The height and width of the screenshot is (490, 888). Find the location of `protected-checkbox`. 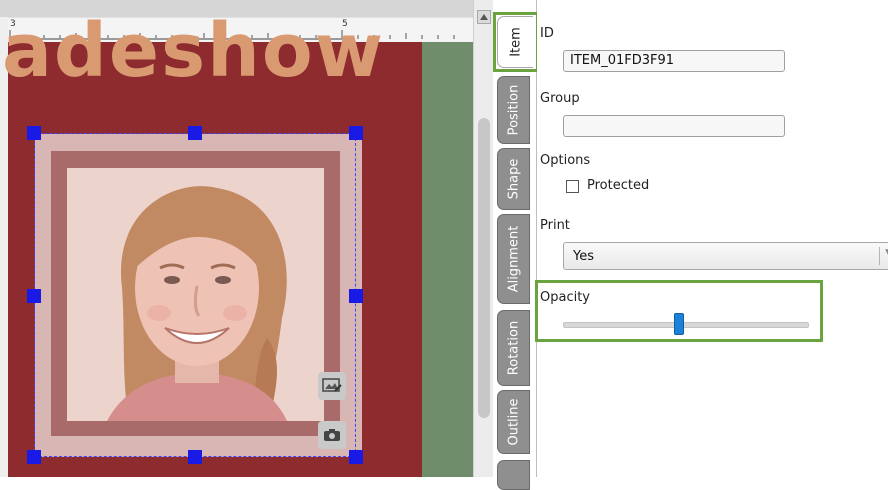

protected-checkbox is located at coordinates (572, 186).